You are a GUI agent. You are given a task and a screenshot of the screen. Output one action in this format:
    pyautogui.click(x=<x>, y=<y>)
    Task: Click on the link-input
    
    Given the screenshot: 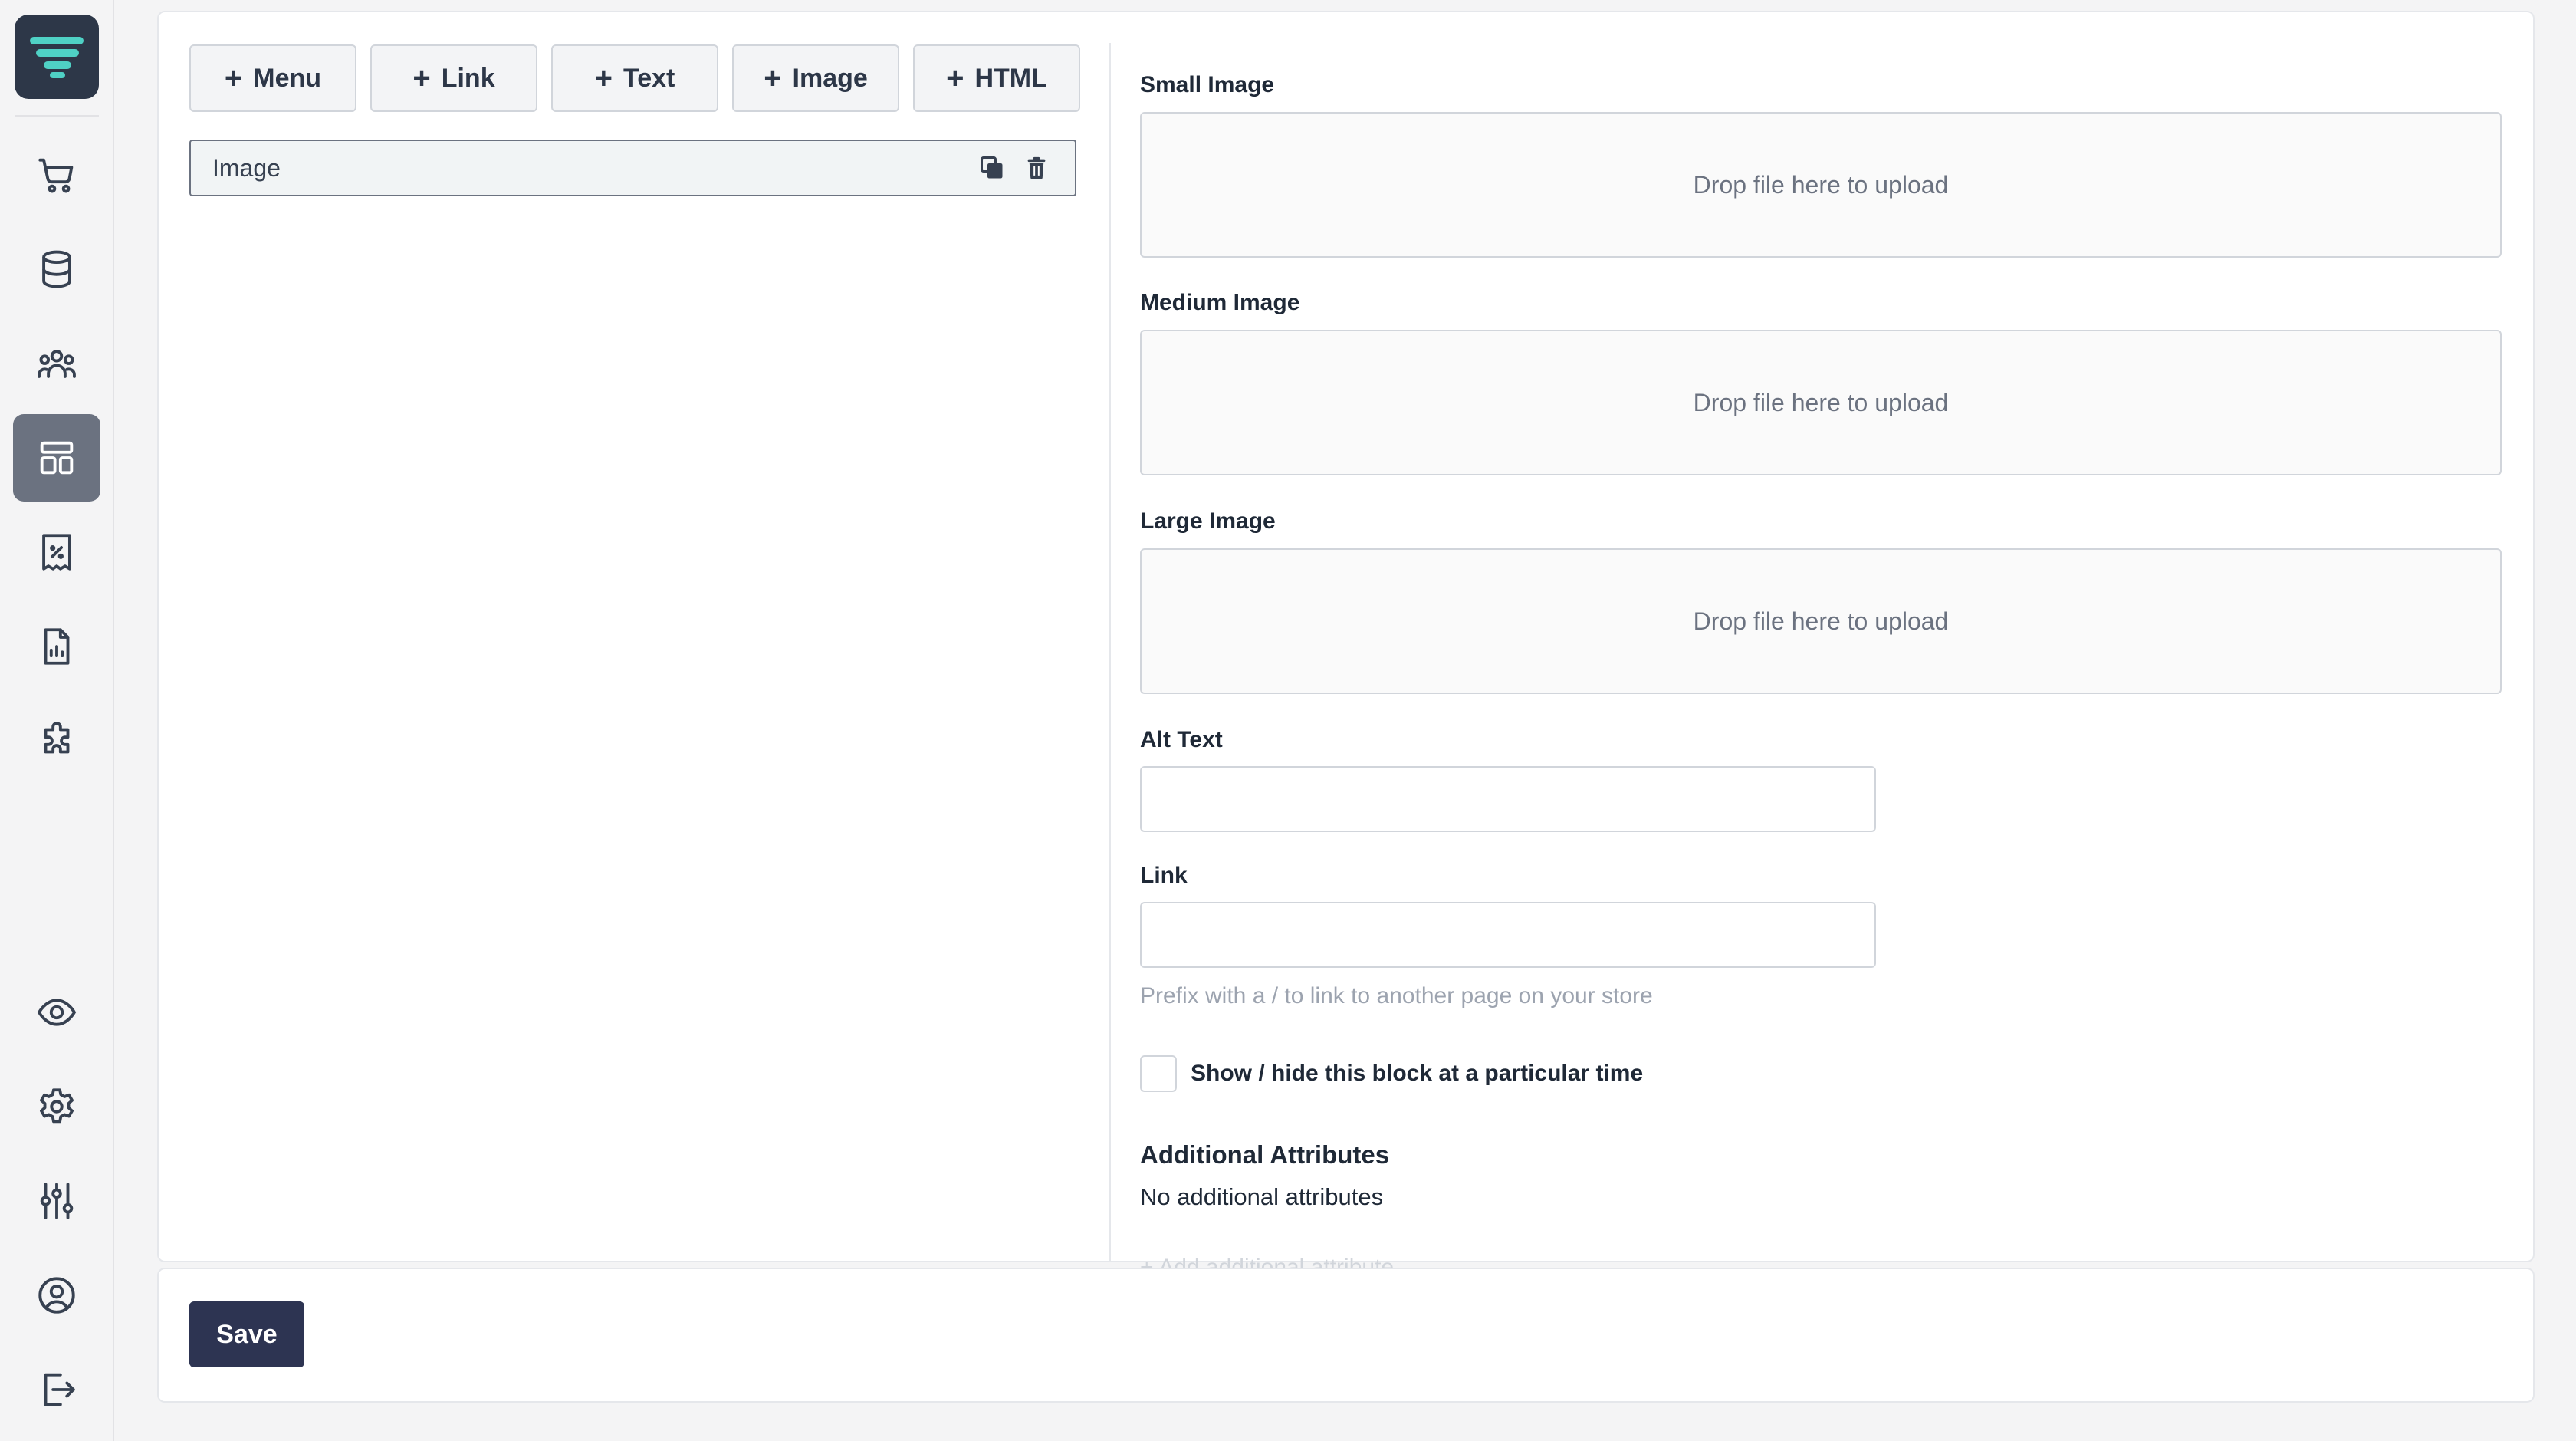 What is the action you would take?
    pyautogui.click(x=1508, y=935)
    